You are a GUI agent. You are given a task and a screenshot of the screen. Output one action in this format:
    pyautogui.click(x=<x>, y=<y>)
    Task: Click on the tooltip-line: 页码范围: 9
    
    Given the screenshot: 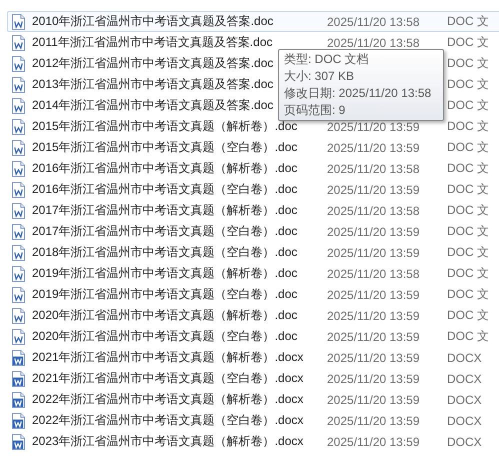 What is the action you would take?
    pyautogui.click(x=315, y=110)
    